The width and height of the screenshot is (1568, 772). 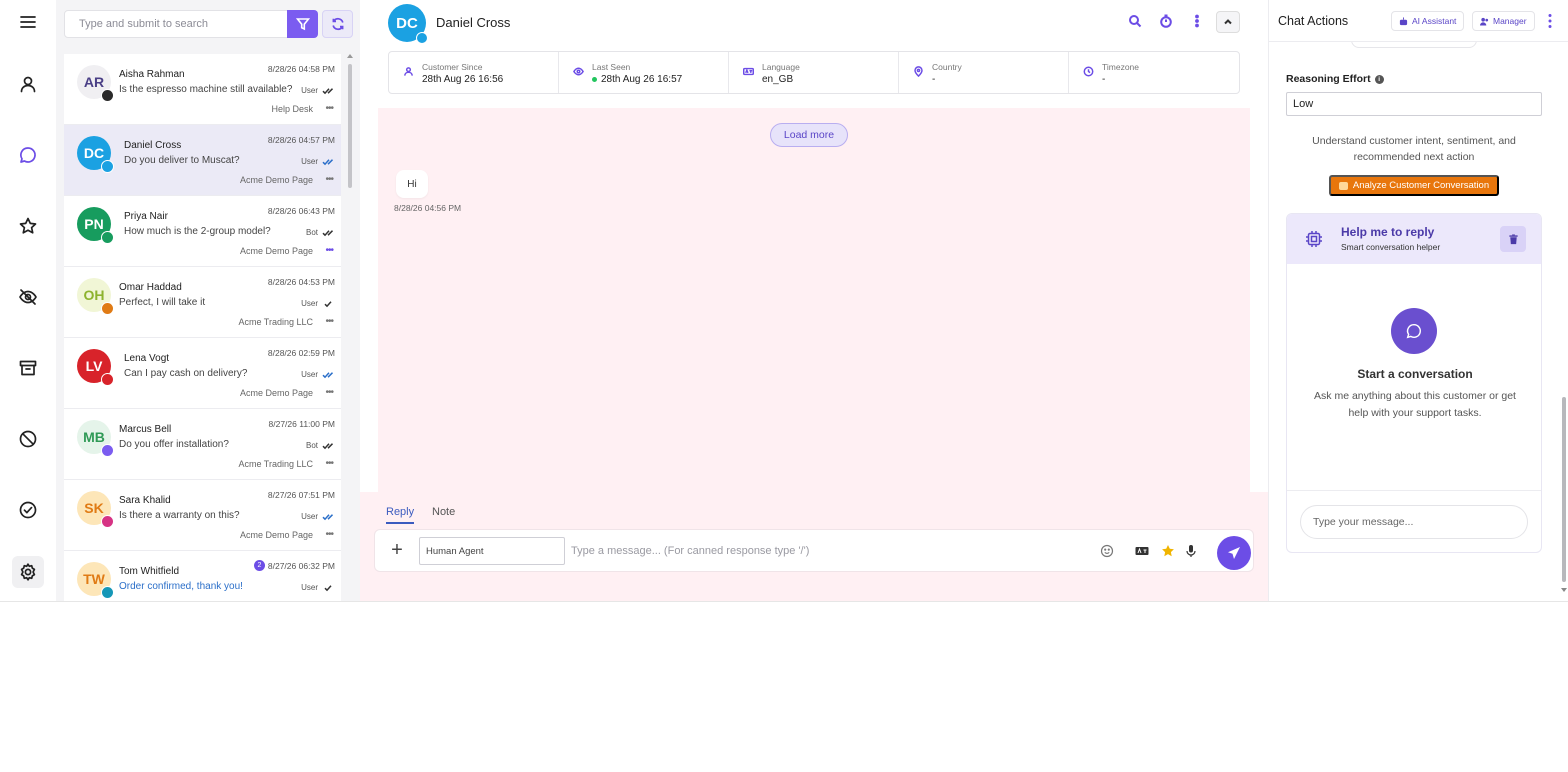 I want to click on message-preview: Is there a warranty on this?, so click(x=179, y=515).